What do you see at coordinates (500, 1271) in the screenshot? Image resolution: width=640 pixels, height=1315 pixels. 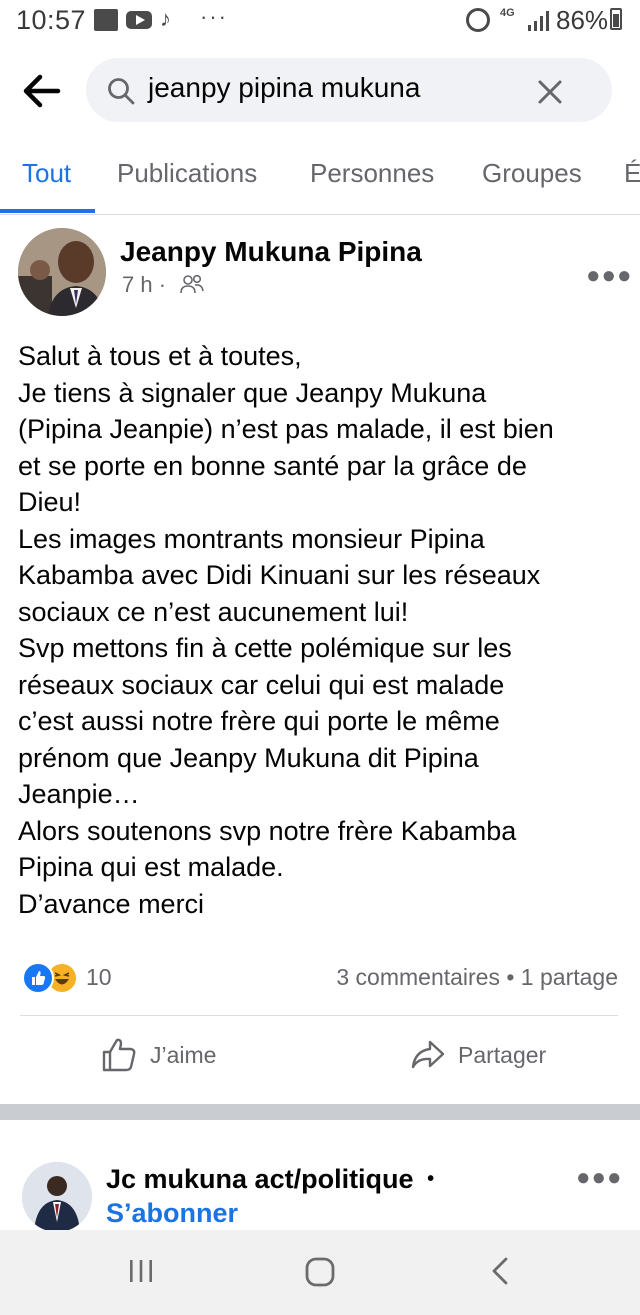 I see `back-icon` at bounding box center [500, 1271].